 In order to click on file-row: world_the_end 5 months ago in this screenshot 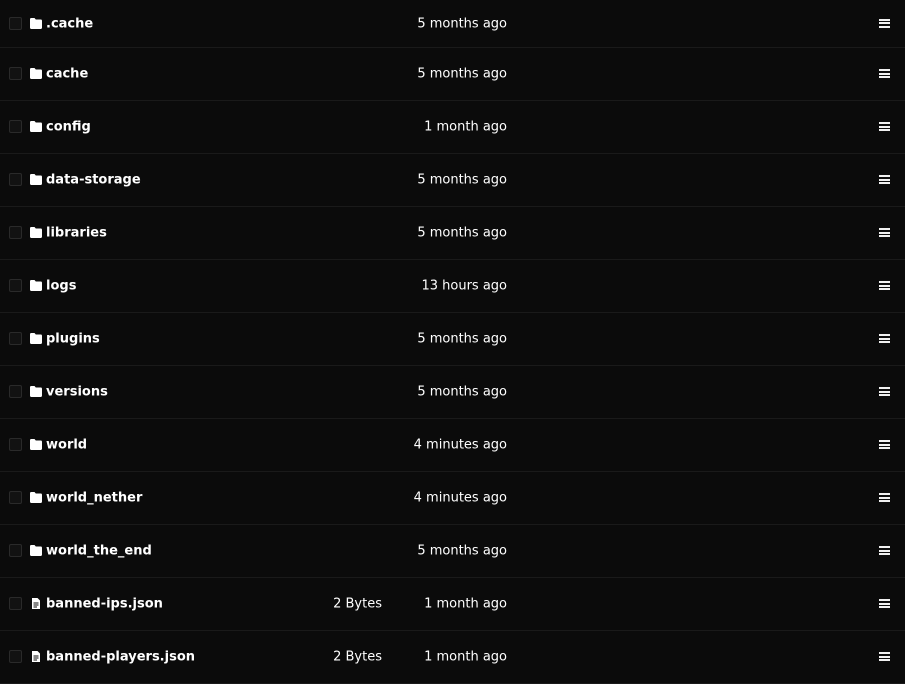, I will do `click(452, 551)`.